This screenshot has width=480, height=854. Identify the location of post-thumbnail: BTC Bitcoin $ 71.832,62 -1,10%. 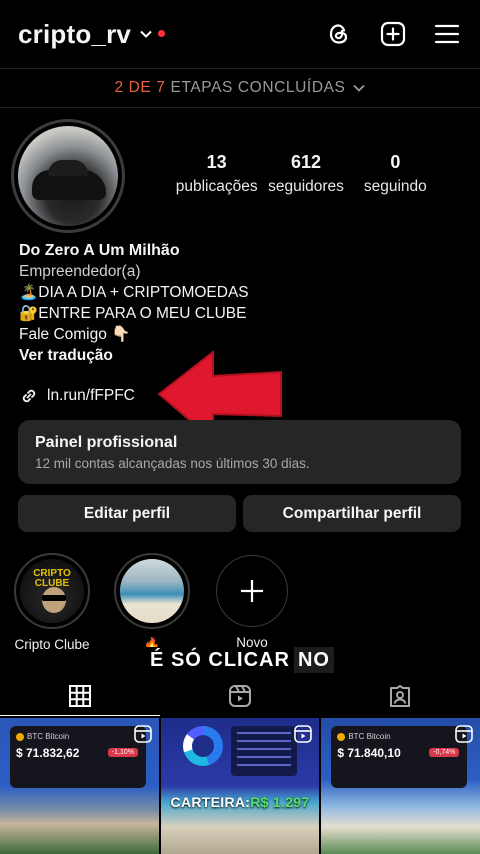
(79, 786).